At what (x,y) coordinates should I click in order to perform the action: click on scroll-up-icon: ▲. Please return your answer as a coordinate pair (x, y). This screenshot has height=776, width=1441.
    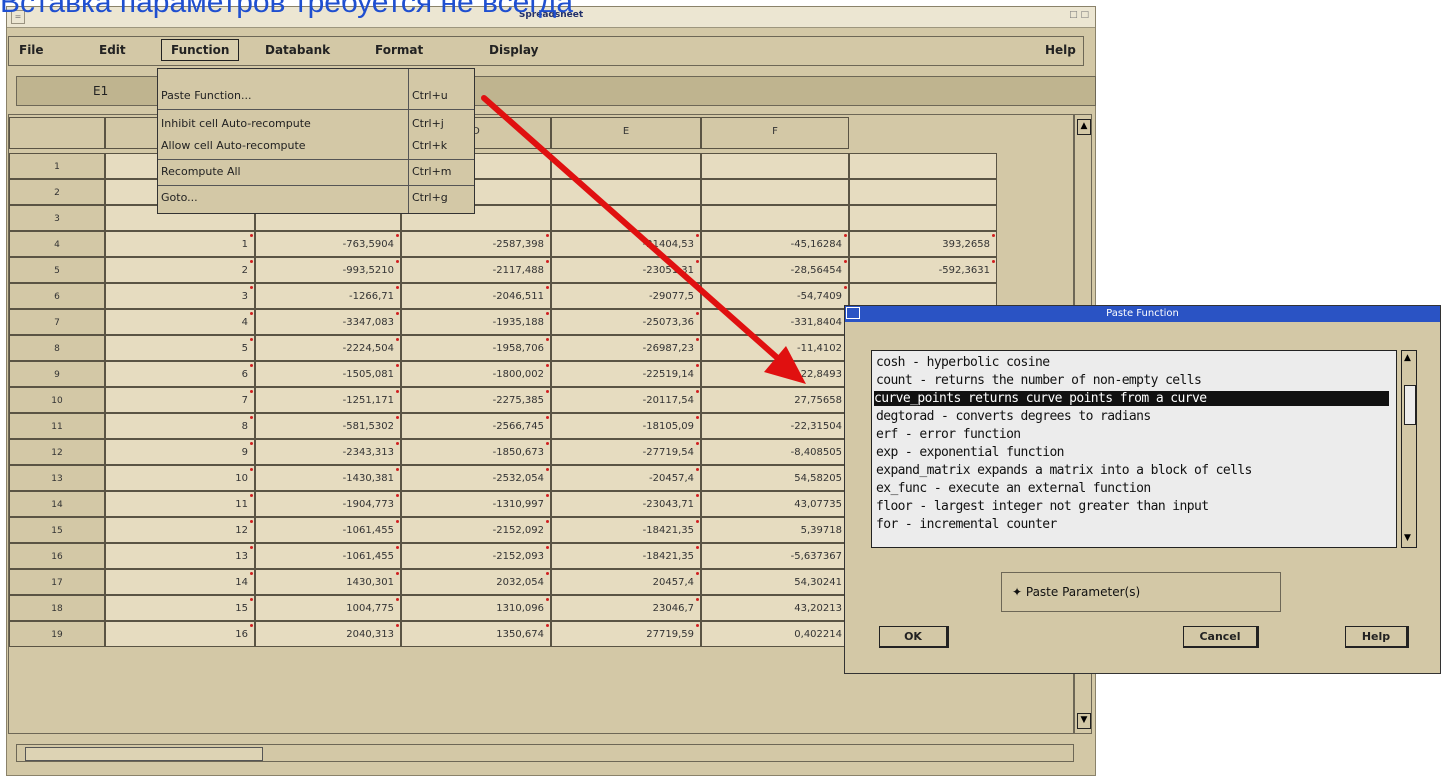
    Looking at the image, I should click on (1407, 358).